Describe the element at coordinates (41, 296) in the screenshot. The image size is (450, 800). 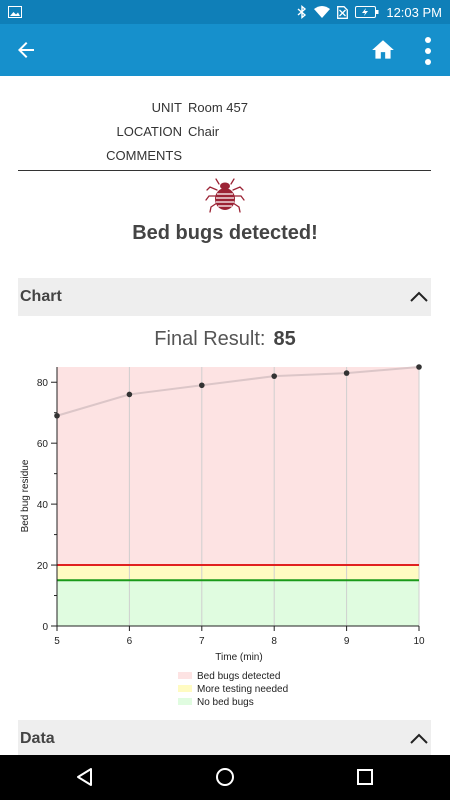
I see `chart-section-title: Chart` at that location.